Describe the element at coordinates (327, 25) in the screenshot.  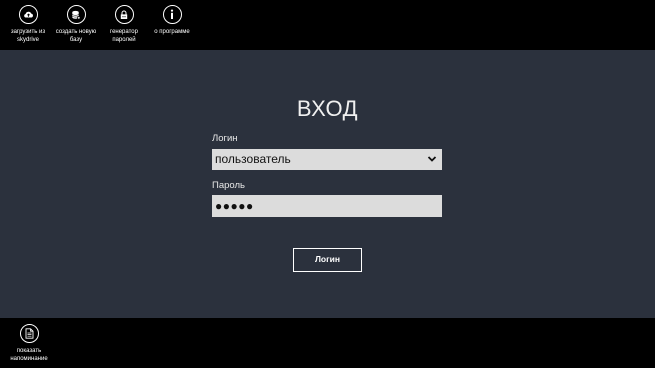
I see `top-app-bar: загрузить из skydrive создать новую базу` at that location.